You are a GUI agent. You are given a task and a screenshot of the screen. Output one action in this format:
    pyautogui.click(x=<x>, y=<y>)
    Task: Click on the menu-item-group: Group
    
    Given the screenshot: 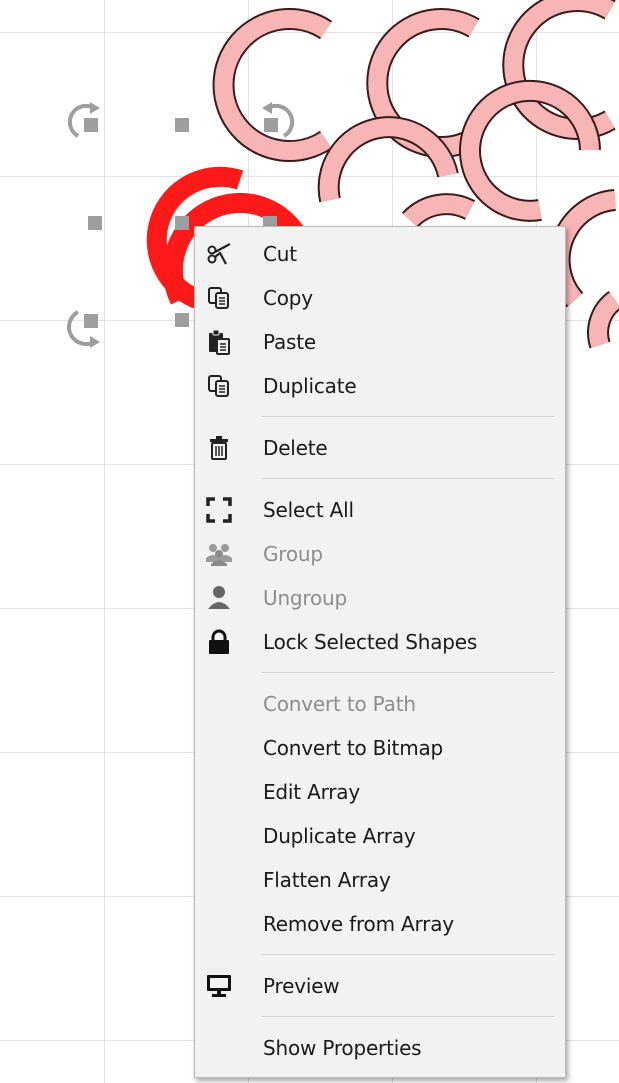 What is the action you would take?
    pyautogui.click(x=380, y=554)
    